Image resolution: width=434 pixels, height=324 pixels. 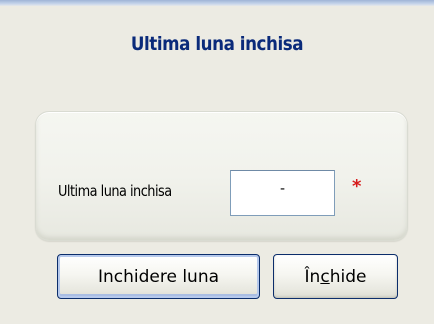 What do you see at coordinates (325, 276) in the screenshot?
I see `close-button-mnemonic: c` at bounding box center [325, 276].